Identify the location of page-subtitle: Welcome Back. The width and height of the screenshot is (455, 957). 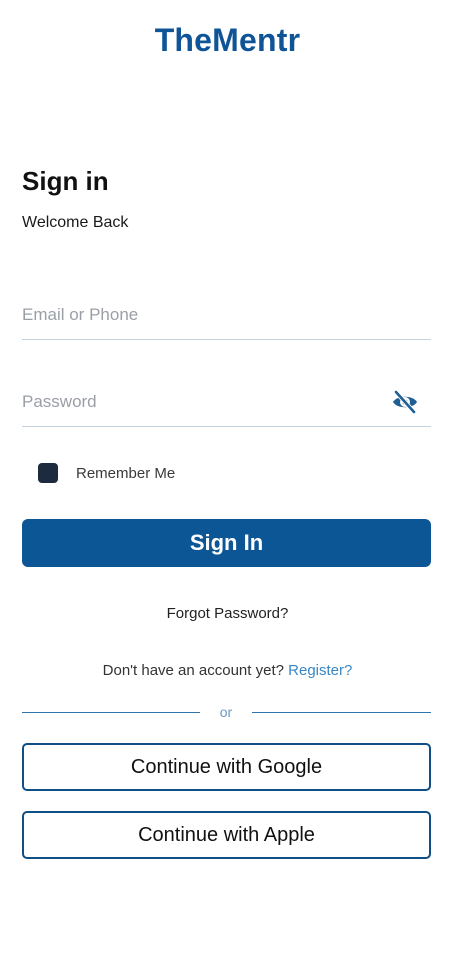
(75, 222).